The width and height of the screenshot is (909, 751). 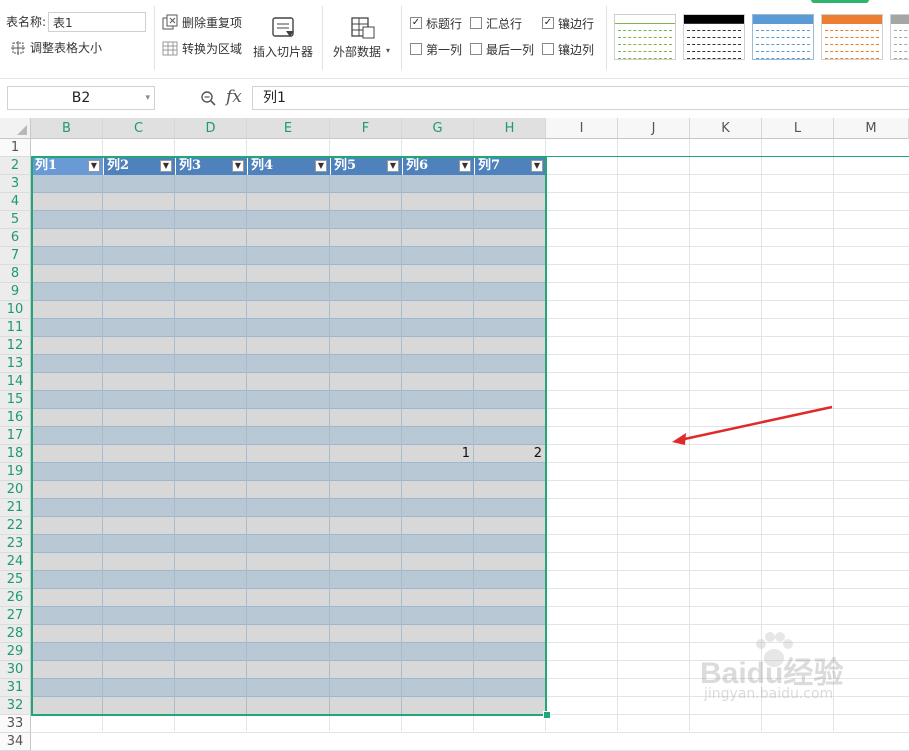 What do you see at coordinates (284, 37) in the screenshot?
I see `insert-slicer-button: 插入切片器` at bounding box center [284, 37].